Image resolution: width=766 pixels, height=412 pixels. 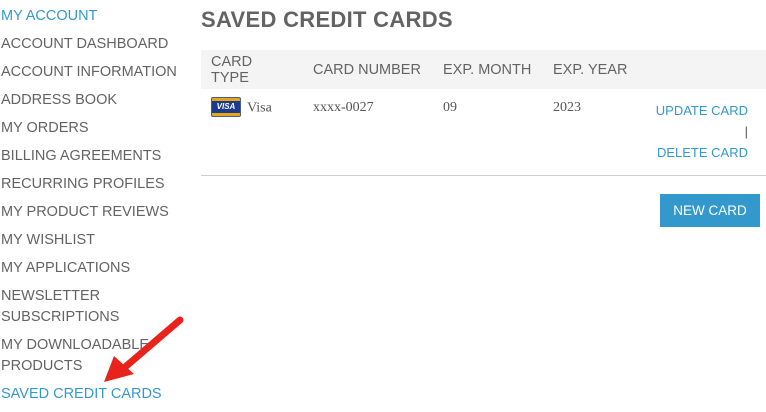 I want to click on cell-card-number: xxxx-0027, so click(x=343, y=107).